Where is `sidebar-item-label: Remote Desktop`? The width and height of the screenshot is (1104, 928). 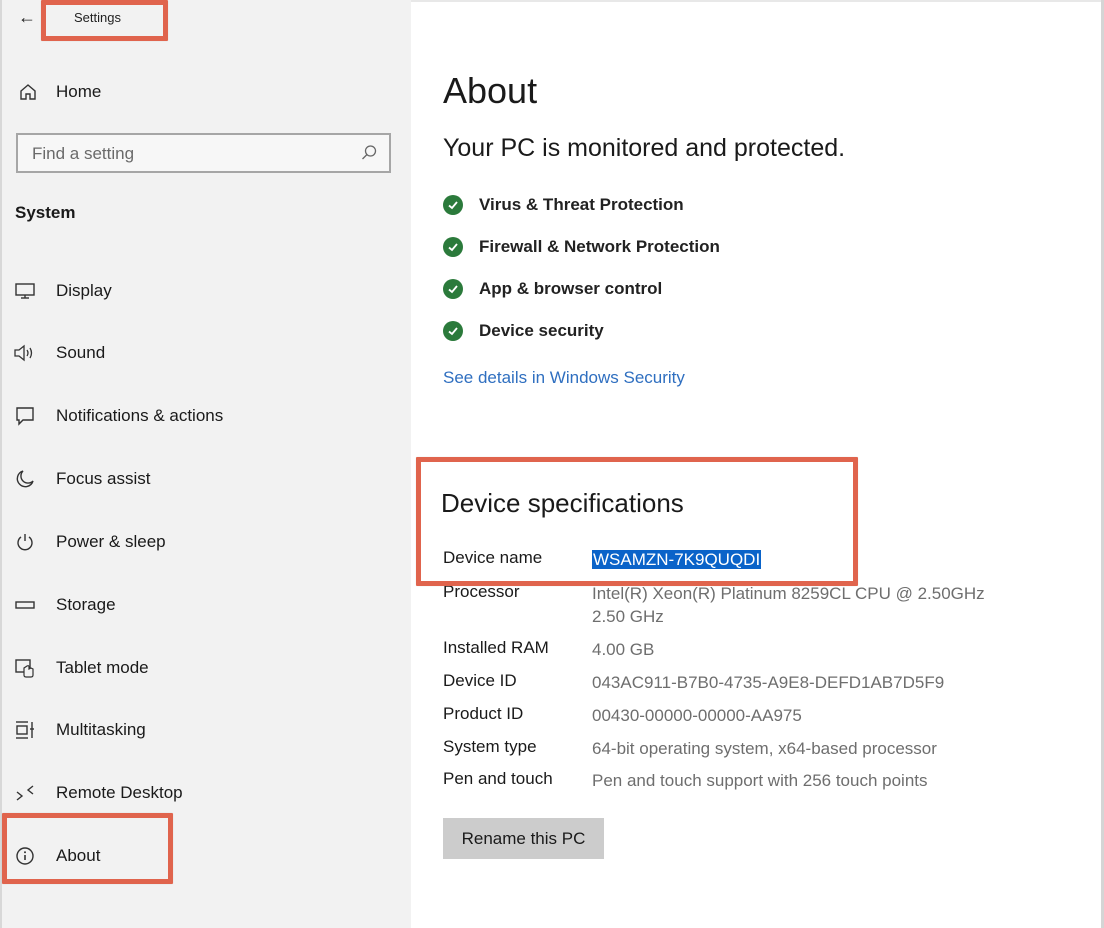
sidebar-item-label: Remote Desktop is located at coordinates (119, 792).